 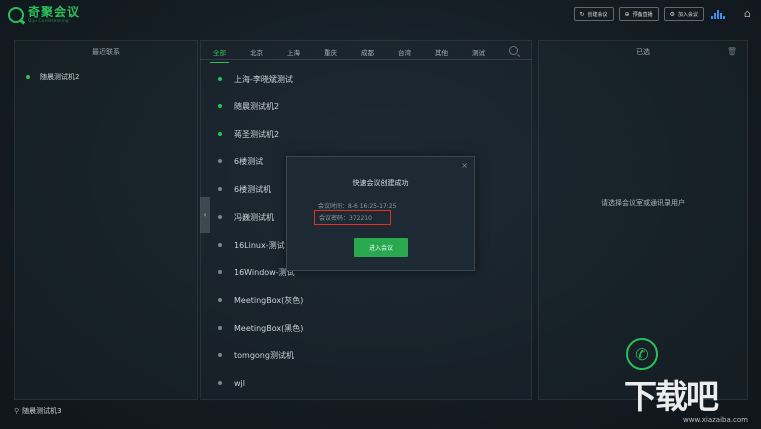 What do you see at coordinates (357, 206) in the screenshot?
I see `meeting-time: 会议时间：8-6 16:25-17:25` at bounding box center [357, 206].